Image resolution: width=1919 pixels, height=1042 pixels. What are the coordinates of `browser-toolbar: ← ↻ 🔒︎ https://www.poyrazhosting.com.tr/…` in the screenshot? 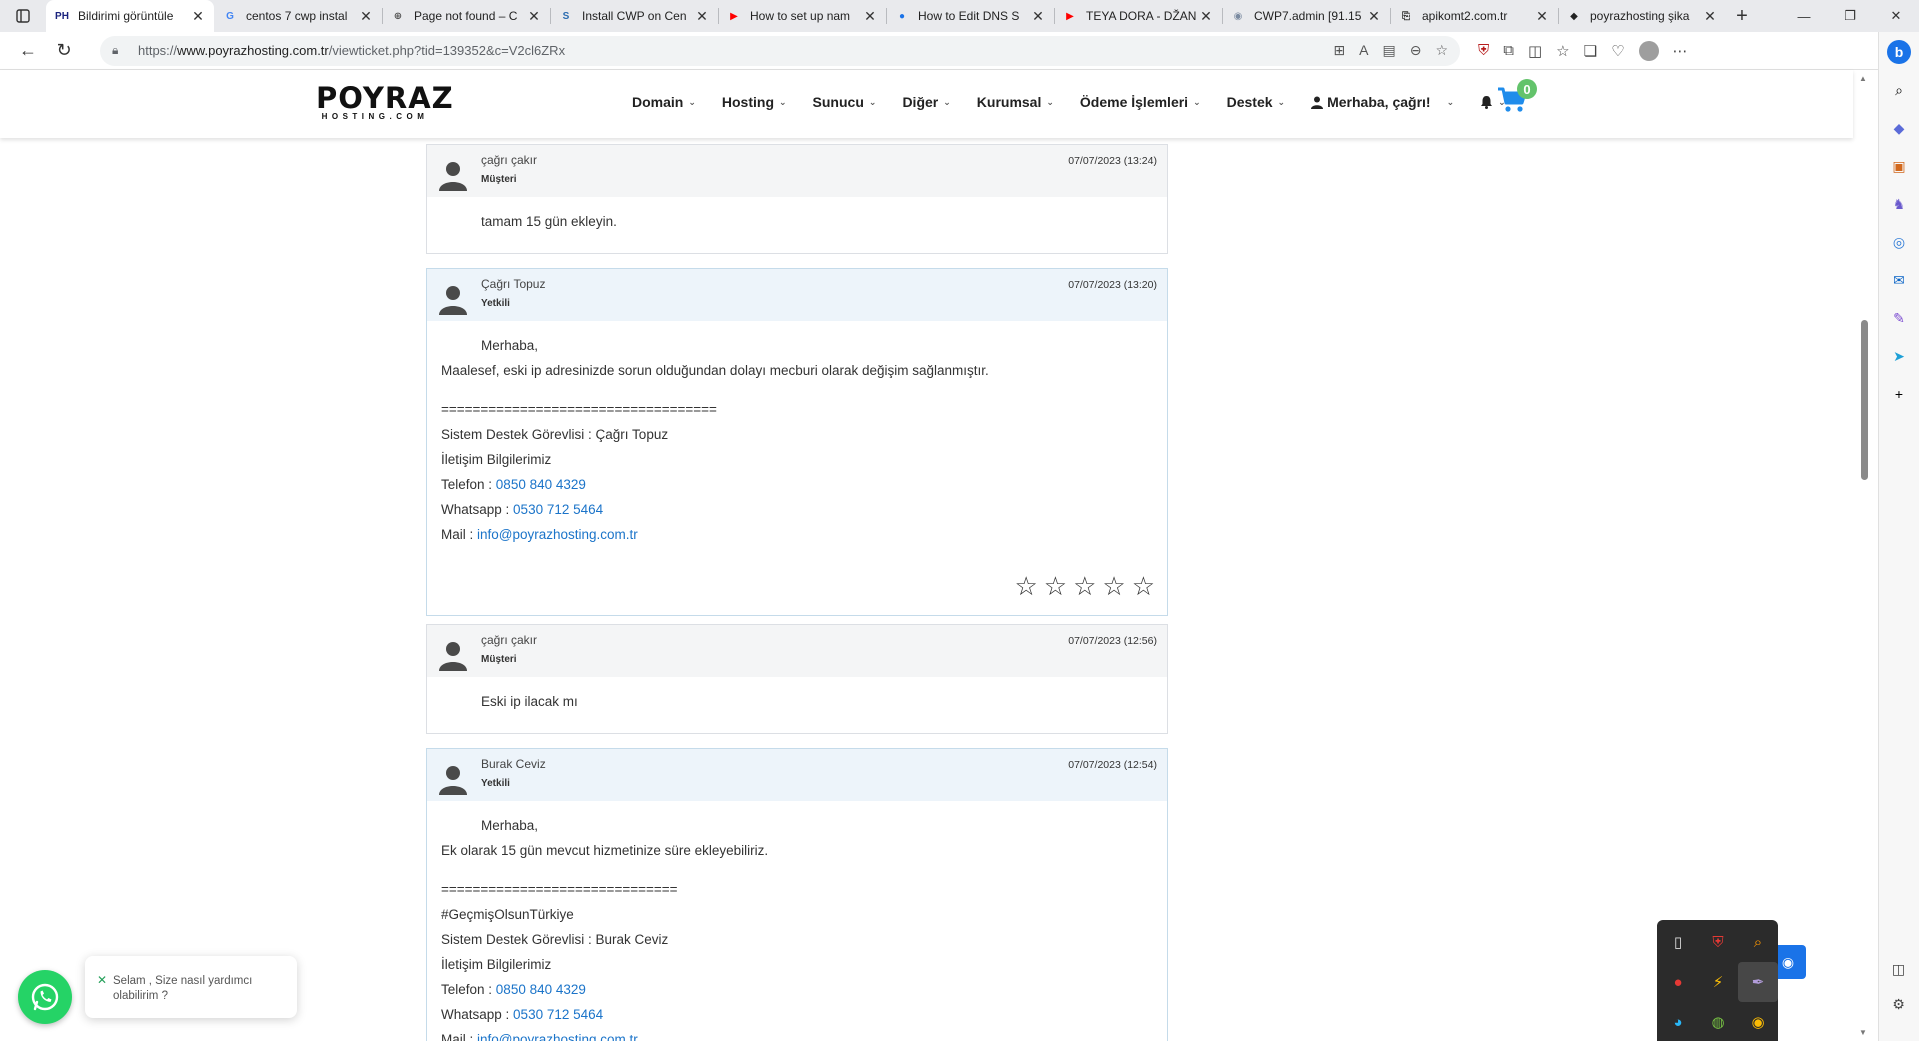 It's located at (939, 51).